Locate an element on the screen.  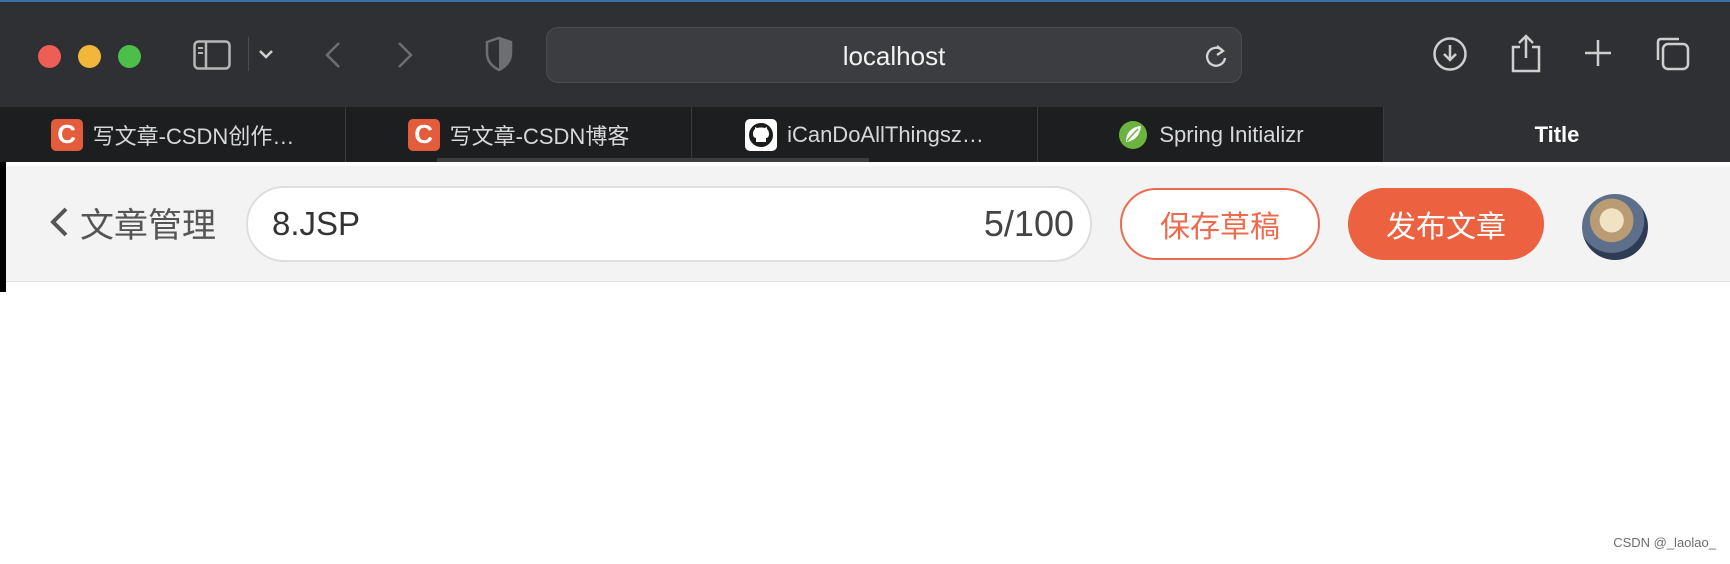
spring-icon is located at coordinates (1133, 135).